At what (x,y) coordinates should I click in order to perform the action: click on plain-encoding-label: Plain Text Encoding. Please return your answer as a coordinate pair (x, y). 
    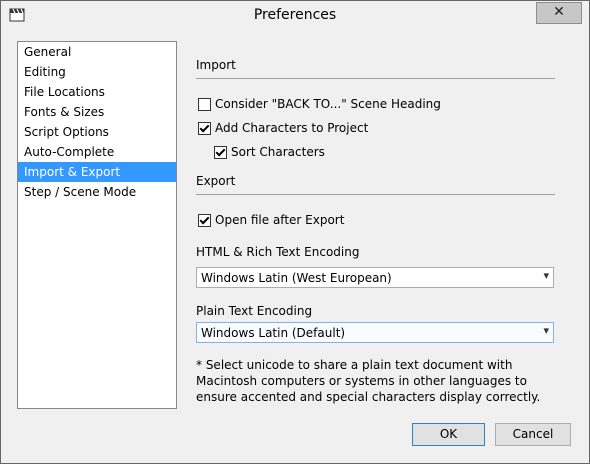
    Looking at the image, I should click on (254, 311).